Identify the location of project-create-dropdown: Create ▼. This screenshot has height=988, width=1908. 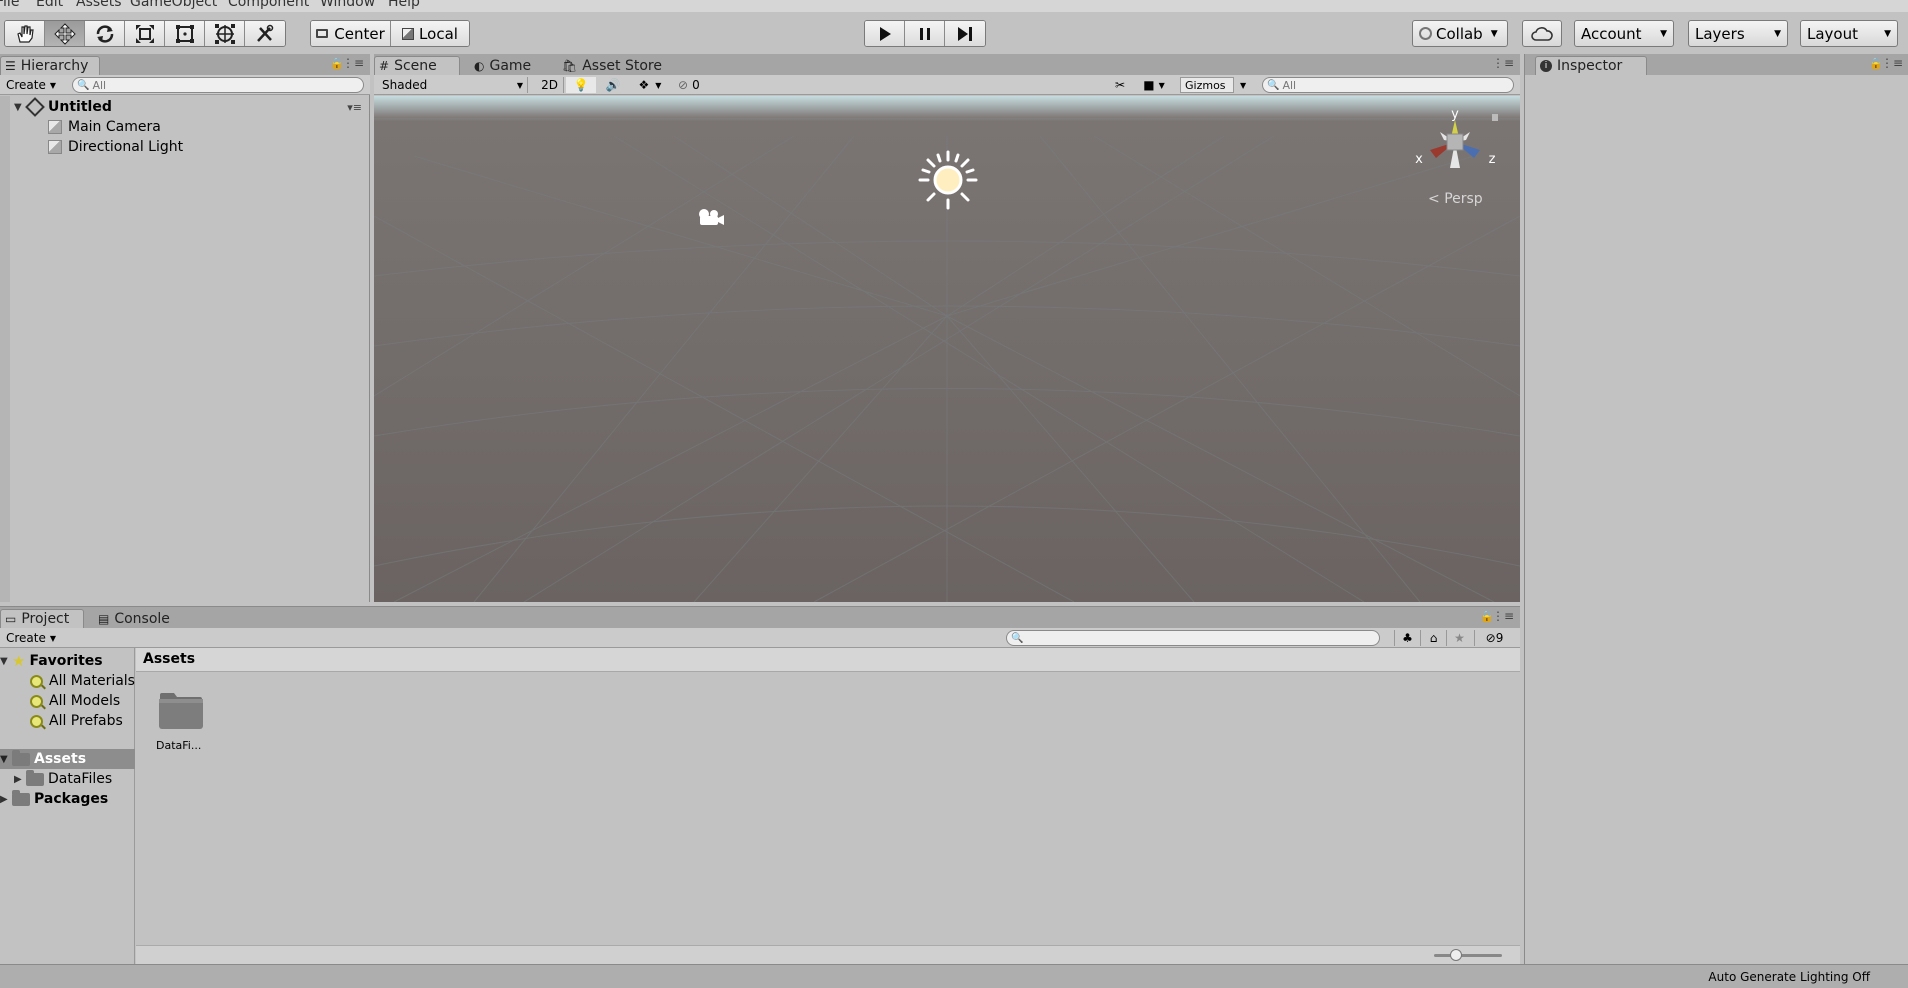
(31, 638).